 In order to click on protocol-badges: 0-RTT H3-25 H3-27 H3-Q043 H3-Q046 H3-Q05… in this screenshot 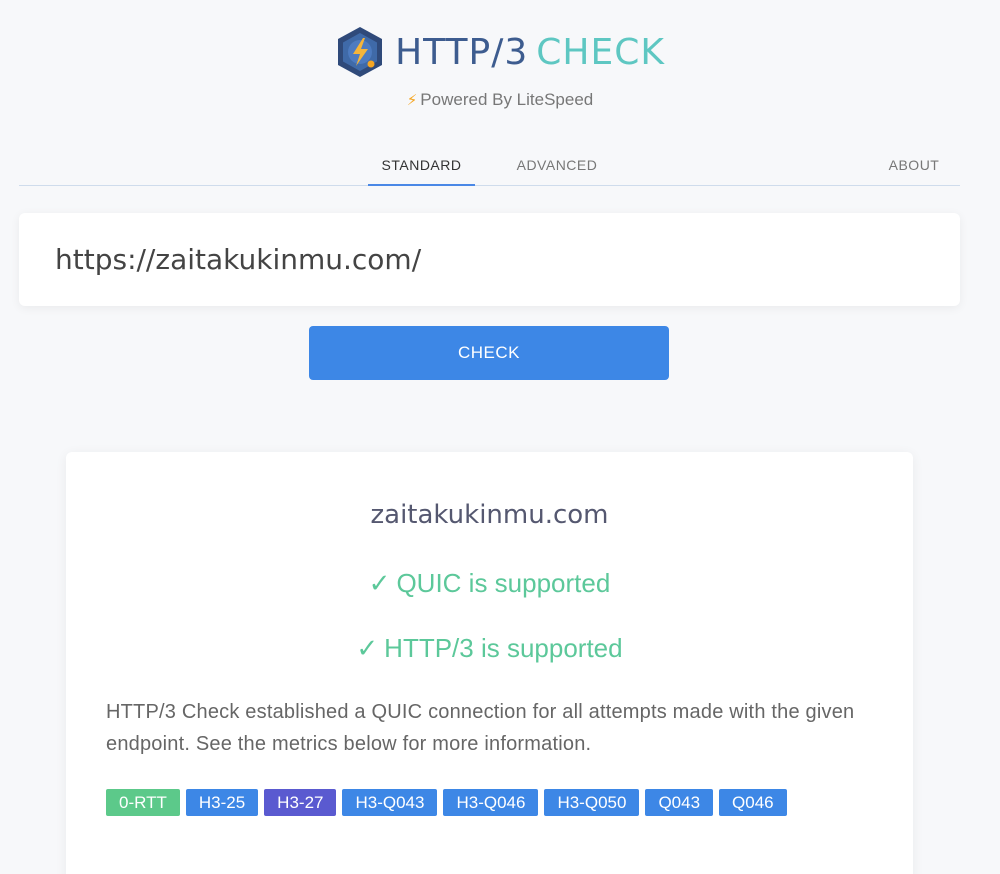, I will do `click(476, 805)`.